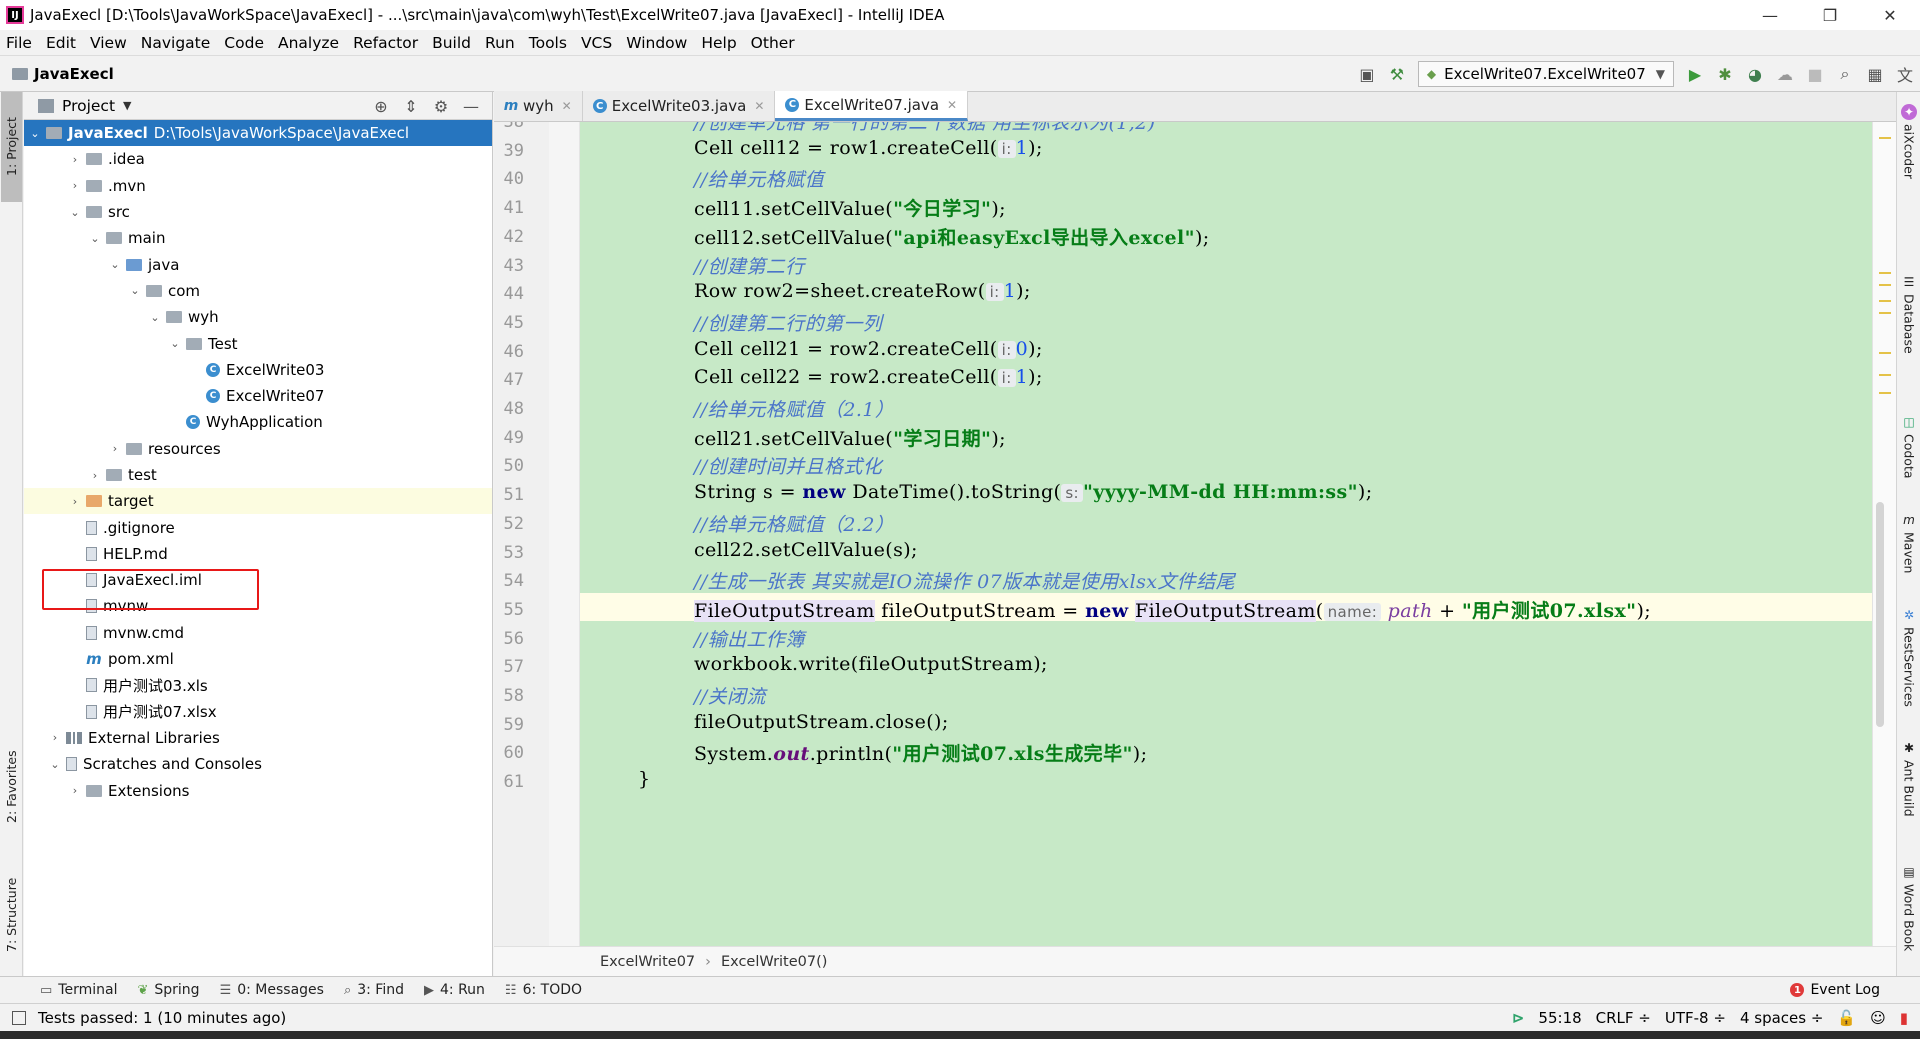 This screenshot has width=1920, height=1039. I want to click on tree-item: › resources, so click(258, 449).